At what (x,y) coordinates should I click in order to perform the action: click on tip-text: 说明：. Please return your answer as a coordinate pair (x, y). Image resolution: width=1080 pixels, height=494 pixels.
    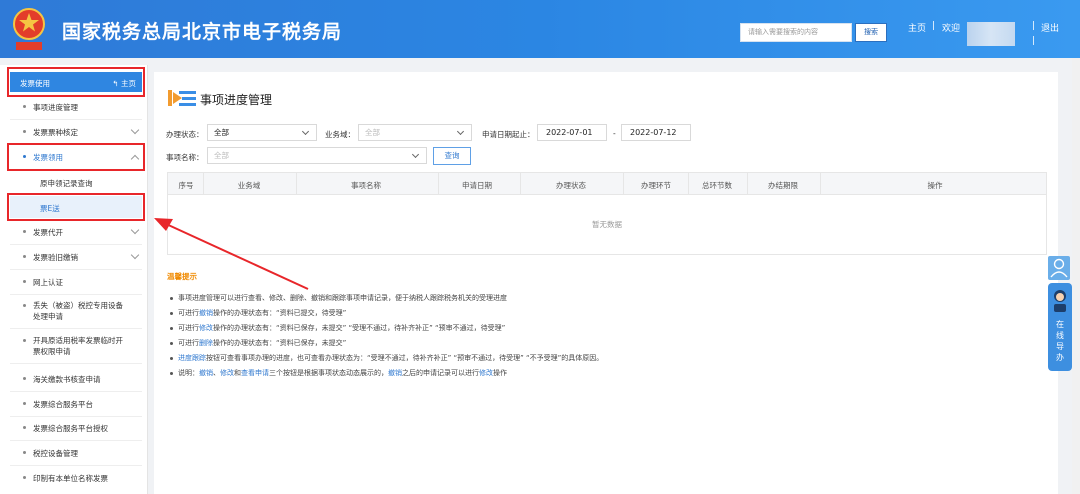
    Looking at the image, I should click on (188, 373).